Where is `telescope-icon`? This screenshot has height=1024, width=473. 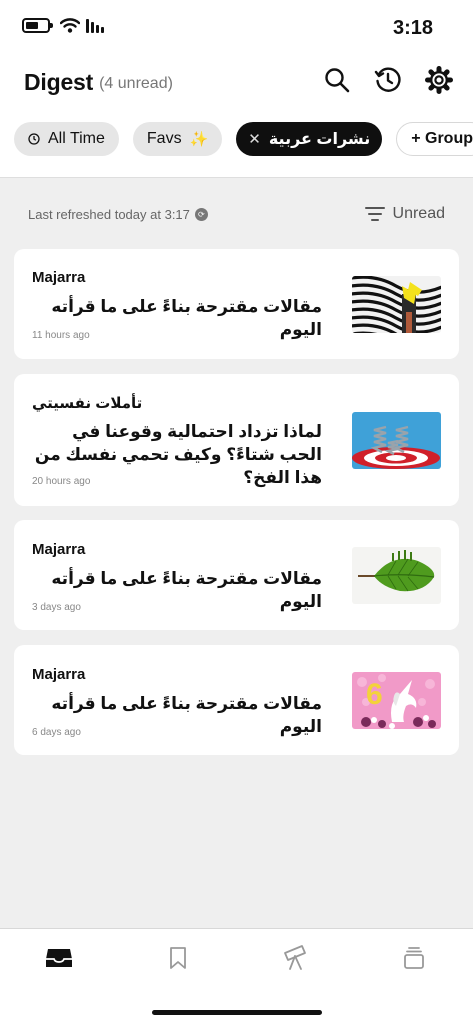
telescope-icon is located at coordinates (295, 957).